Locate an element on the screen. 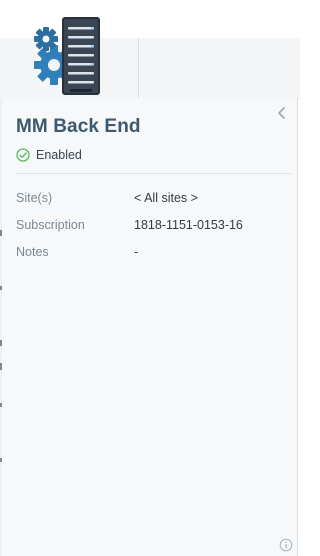 This screenshot has height=556, width=320. subscription-label: Subscription is located at coordinates (50, 225).